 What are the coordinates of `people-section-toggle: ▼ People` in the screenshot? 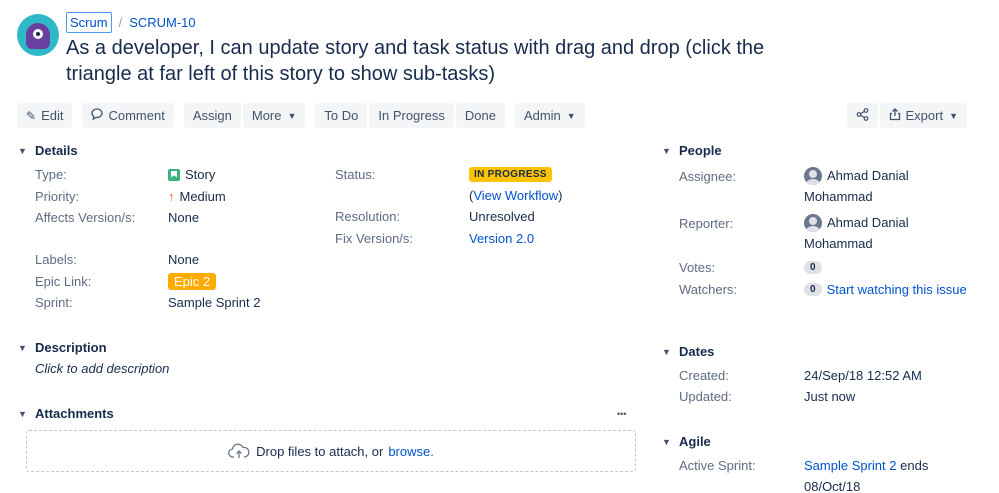 It's located at (692, 150).